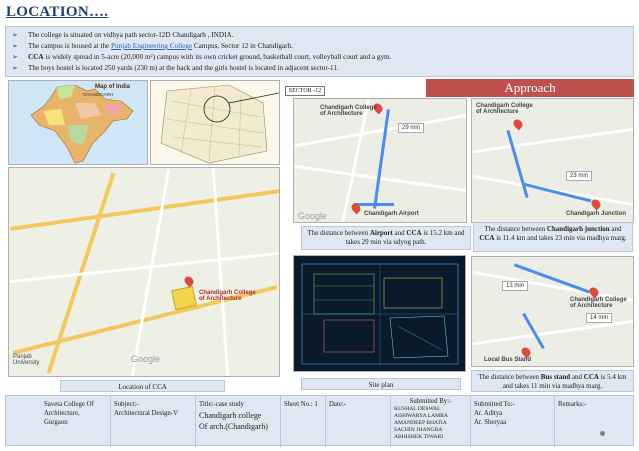 This screenshot has width=639, height=451. What do you see at coordinates (348, 111) in the screenshot?
I see `airport-map-cca-label: Chandigarh College of Architecture` at bounding box center [348, 111].